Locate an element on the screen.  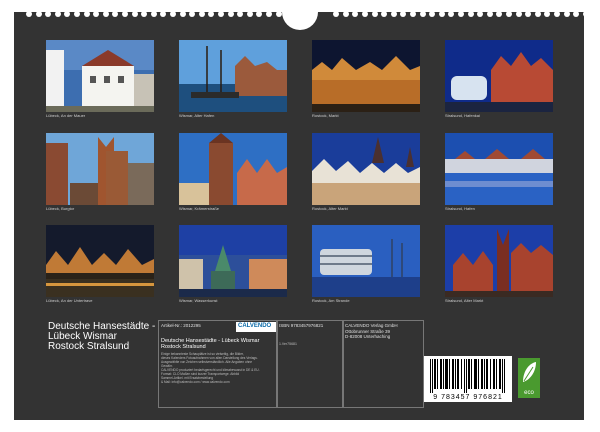
calvendo-logo-text: CALVENDO is located at coordinates (255, 326).